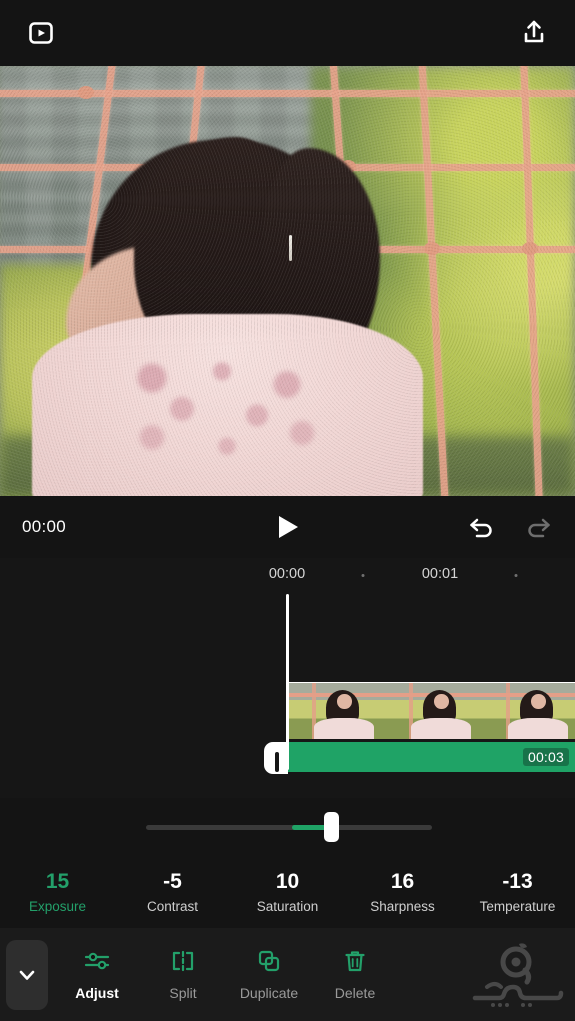 This screenshot has width=575, height=1021. I want to click on adjustment-value: -5, so click(172, 882).